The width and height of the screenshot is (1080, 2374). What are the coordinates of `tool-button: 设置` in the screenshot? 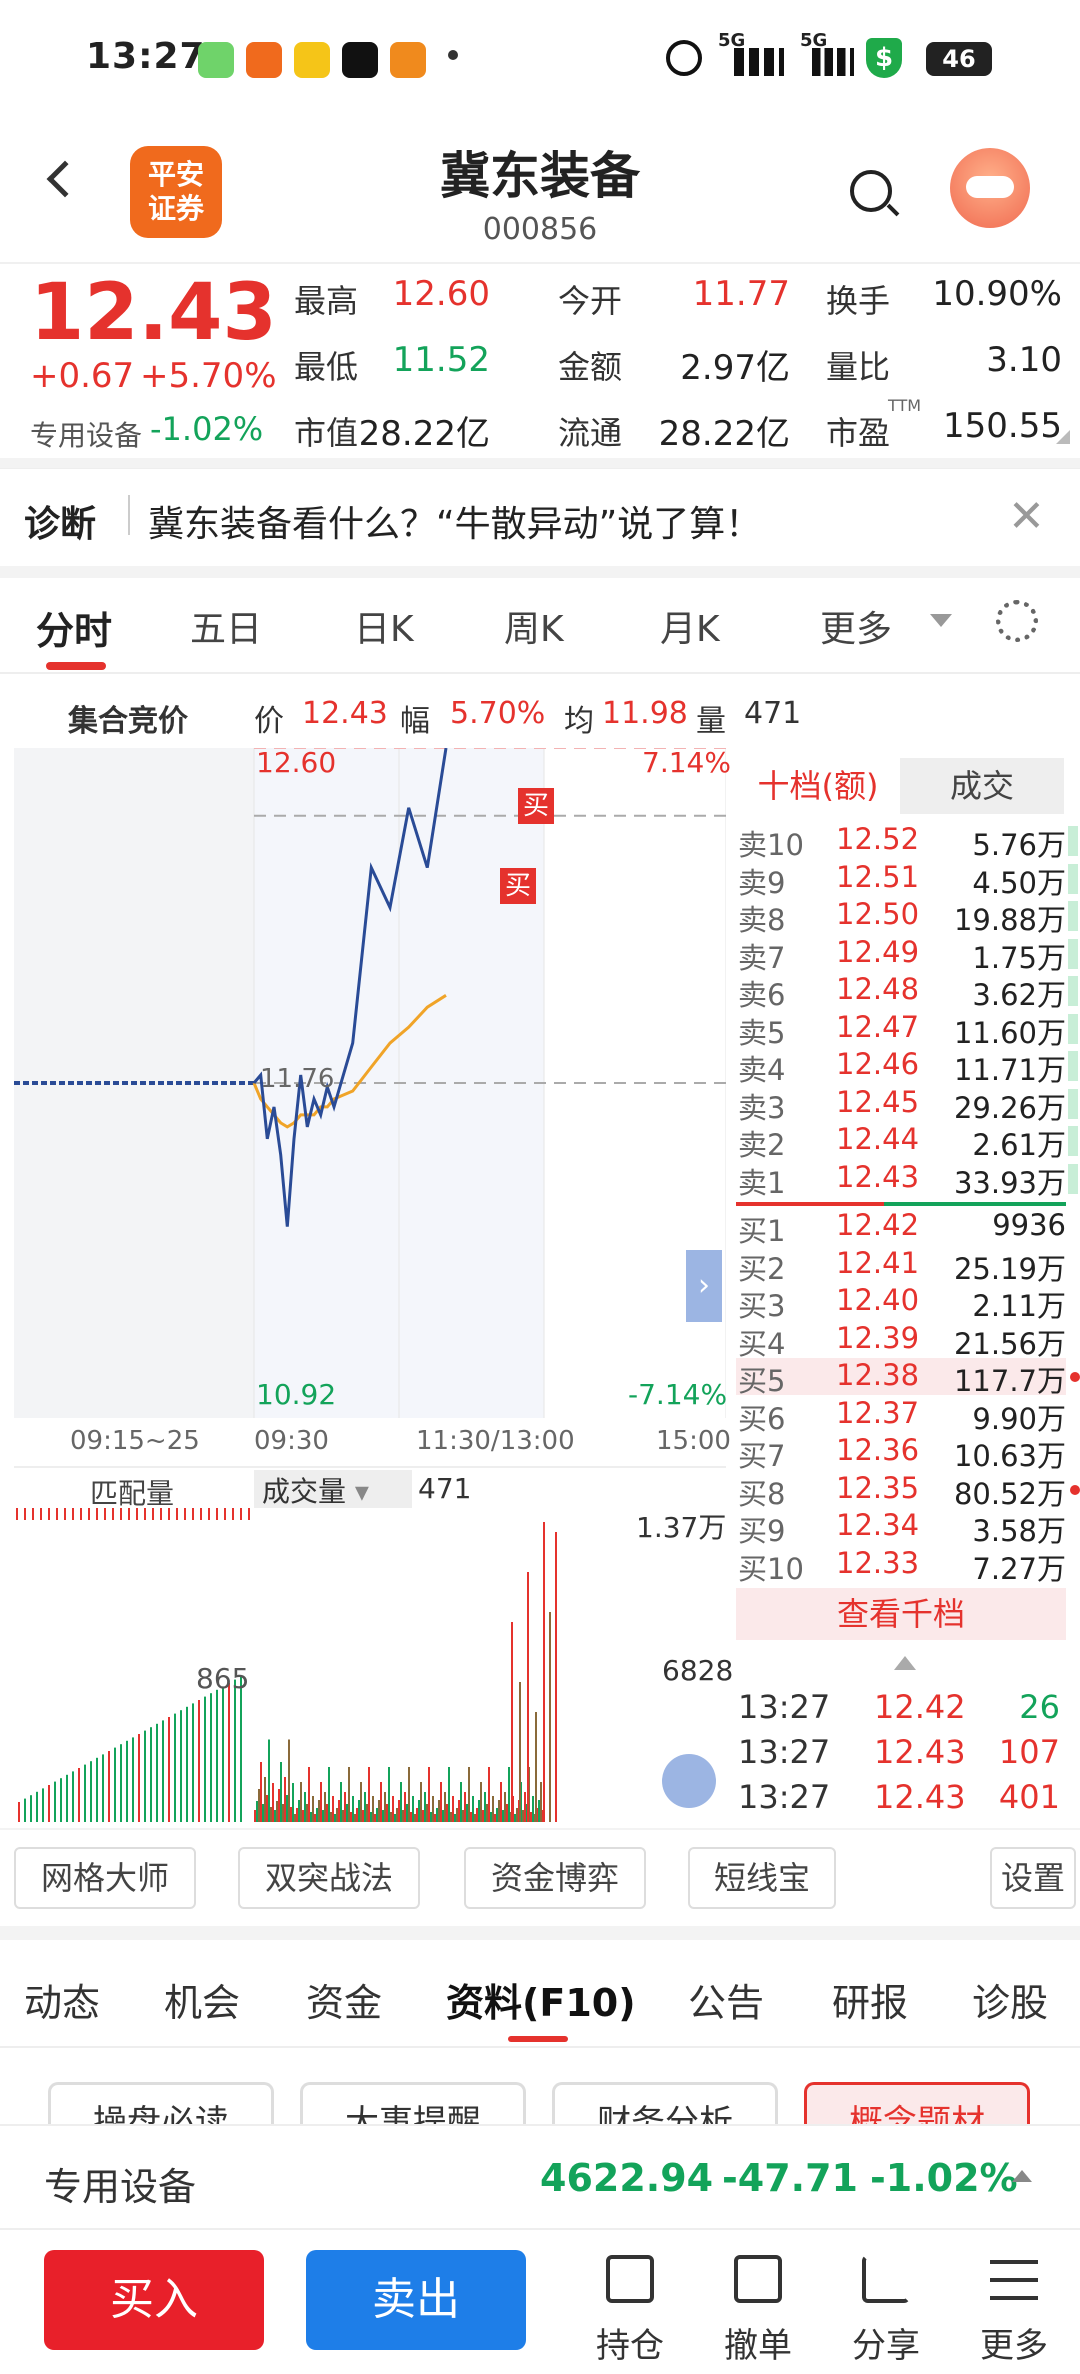 It's located at (1033, 1878).